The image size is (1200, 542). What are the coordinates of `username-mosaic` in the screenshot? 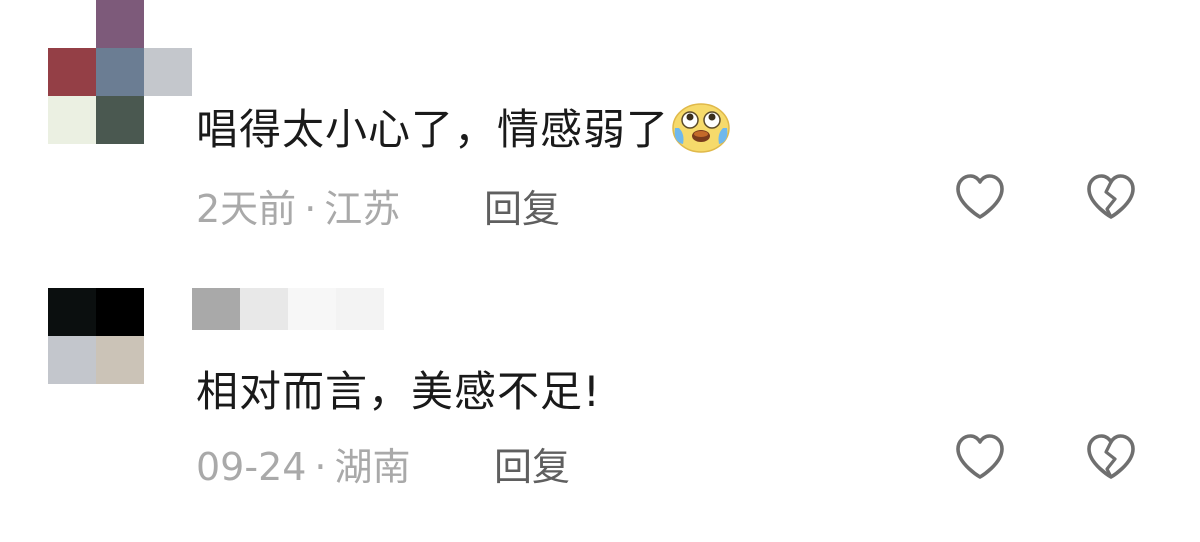 It's located at (288, 309).